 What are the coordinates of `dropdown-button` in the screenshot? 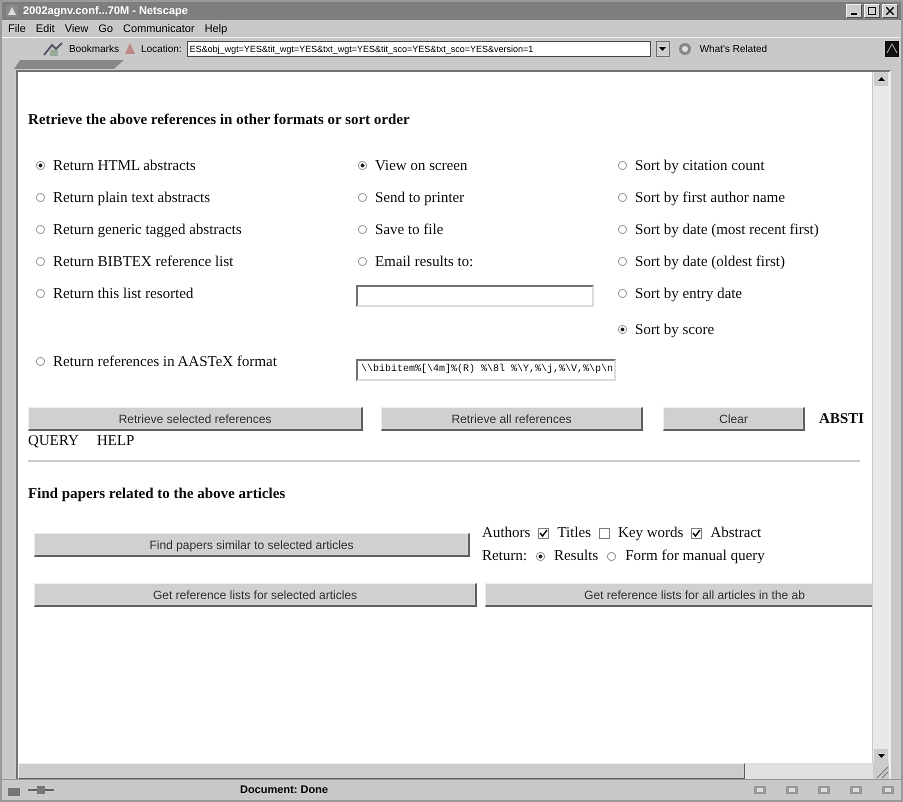 It's located at (663, 49).